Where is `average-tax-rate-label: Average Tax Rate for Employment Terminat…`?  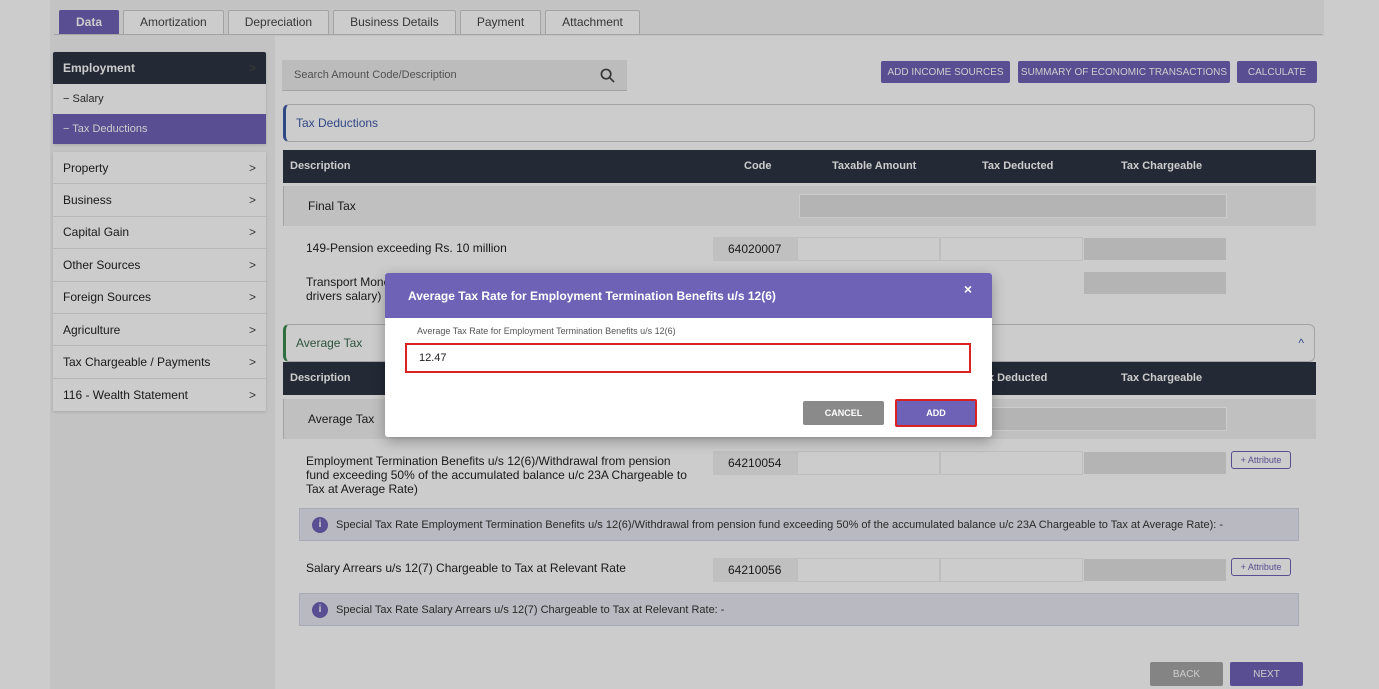
average-tax-rate-label: Average Tax Rate for Employment Terminat… is located at coordinates (546, 331).